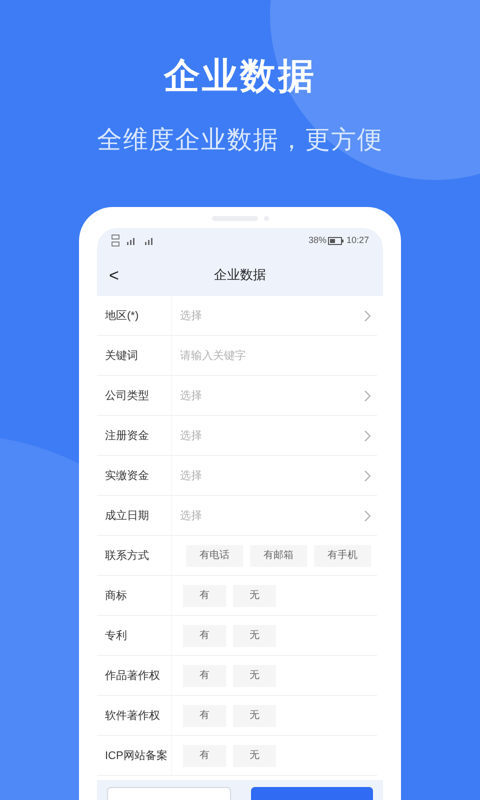 Image resolution: width=480 pixels, height=800 pixels. Describe the element at coordinates (274, 356) in the screenshot. I see `input-field: 请输入关键字` at that location.